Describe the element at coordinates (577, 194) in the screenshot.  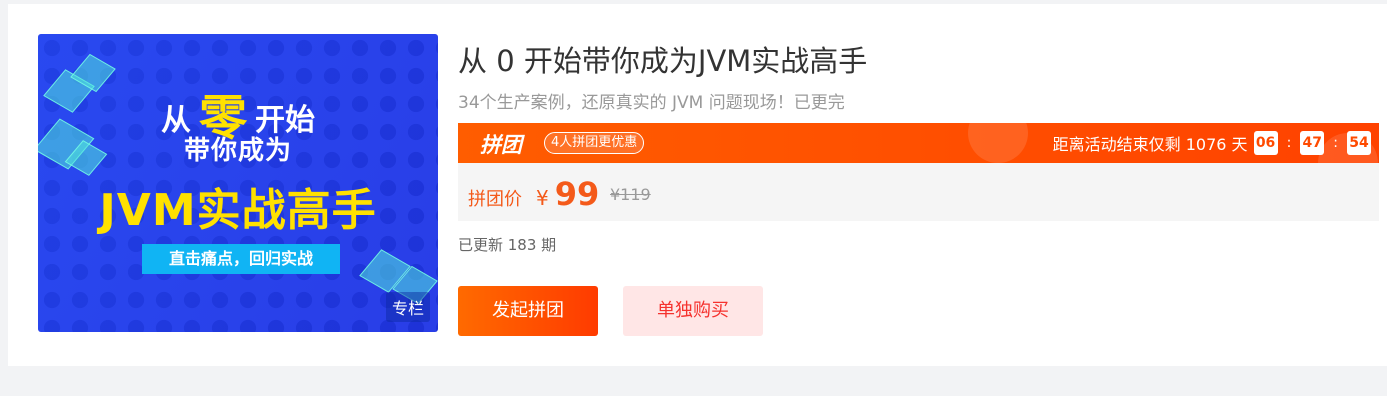
I see `group-price-value: 99` at that location.